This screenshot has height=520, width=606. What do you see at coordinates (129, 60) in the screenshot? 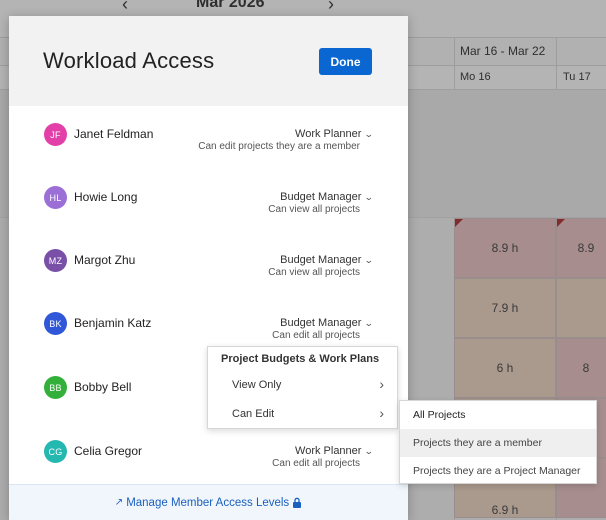
I see `modal-title: Workload Access` at bounding box center [129, 60].